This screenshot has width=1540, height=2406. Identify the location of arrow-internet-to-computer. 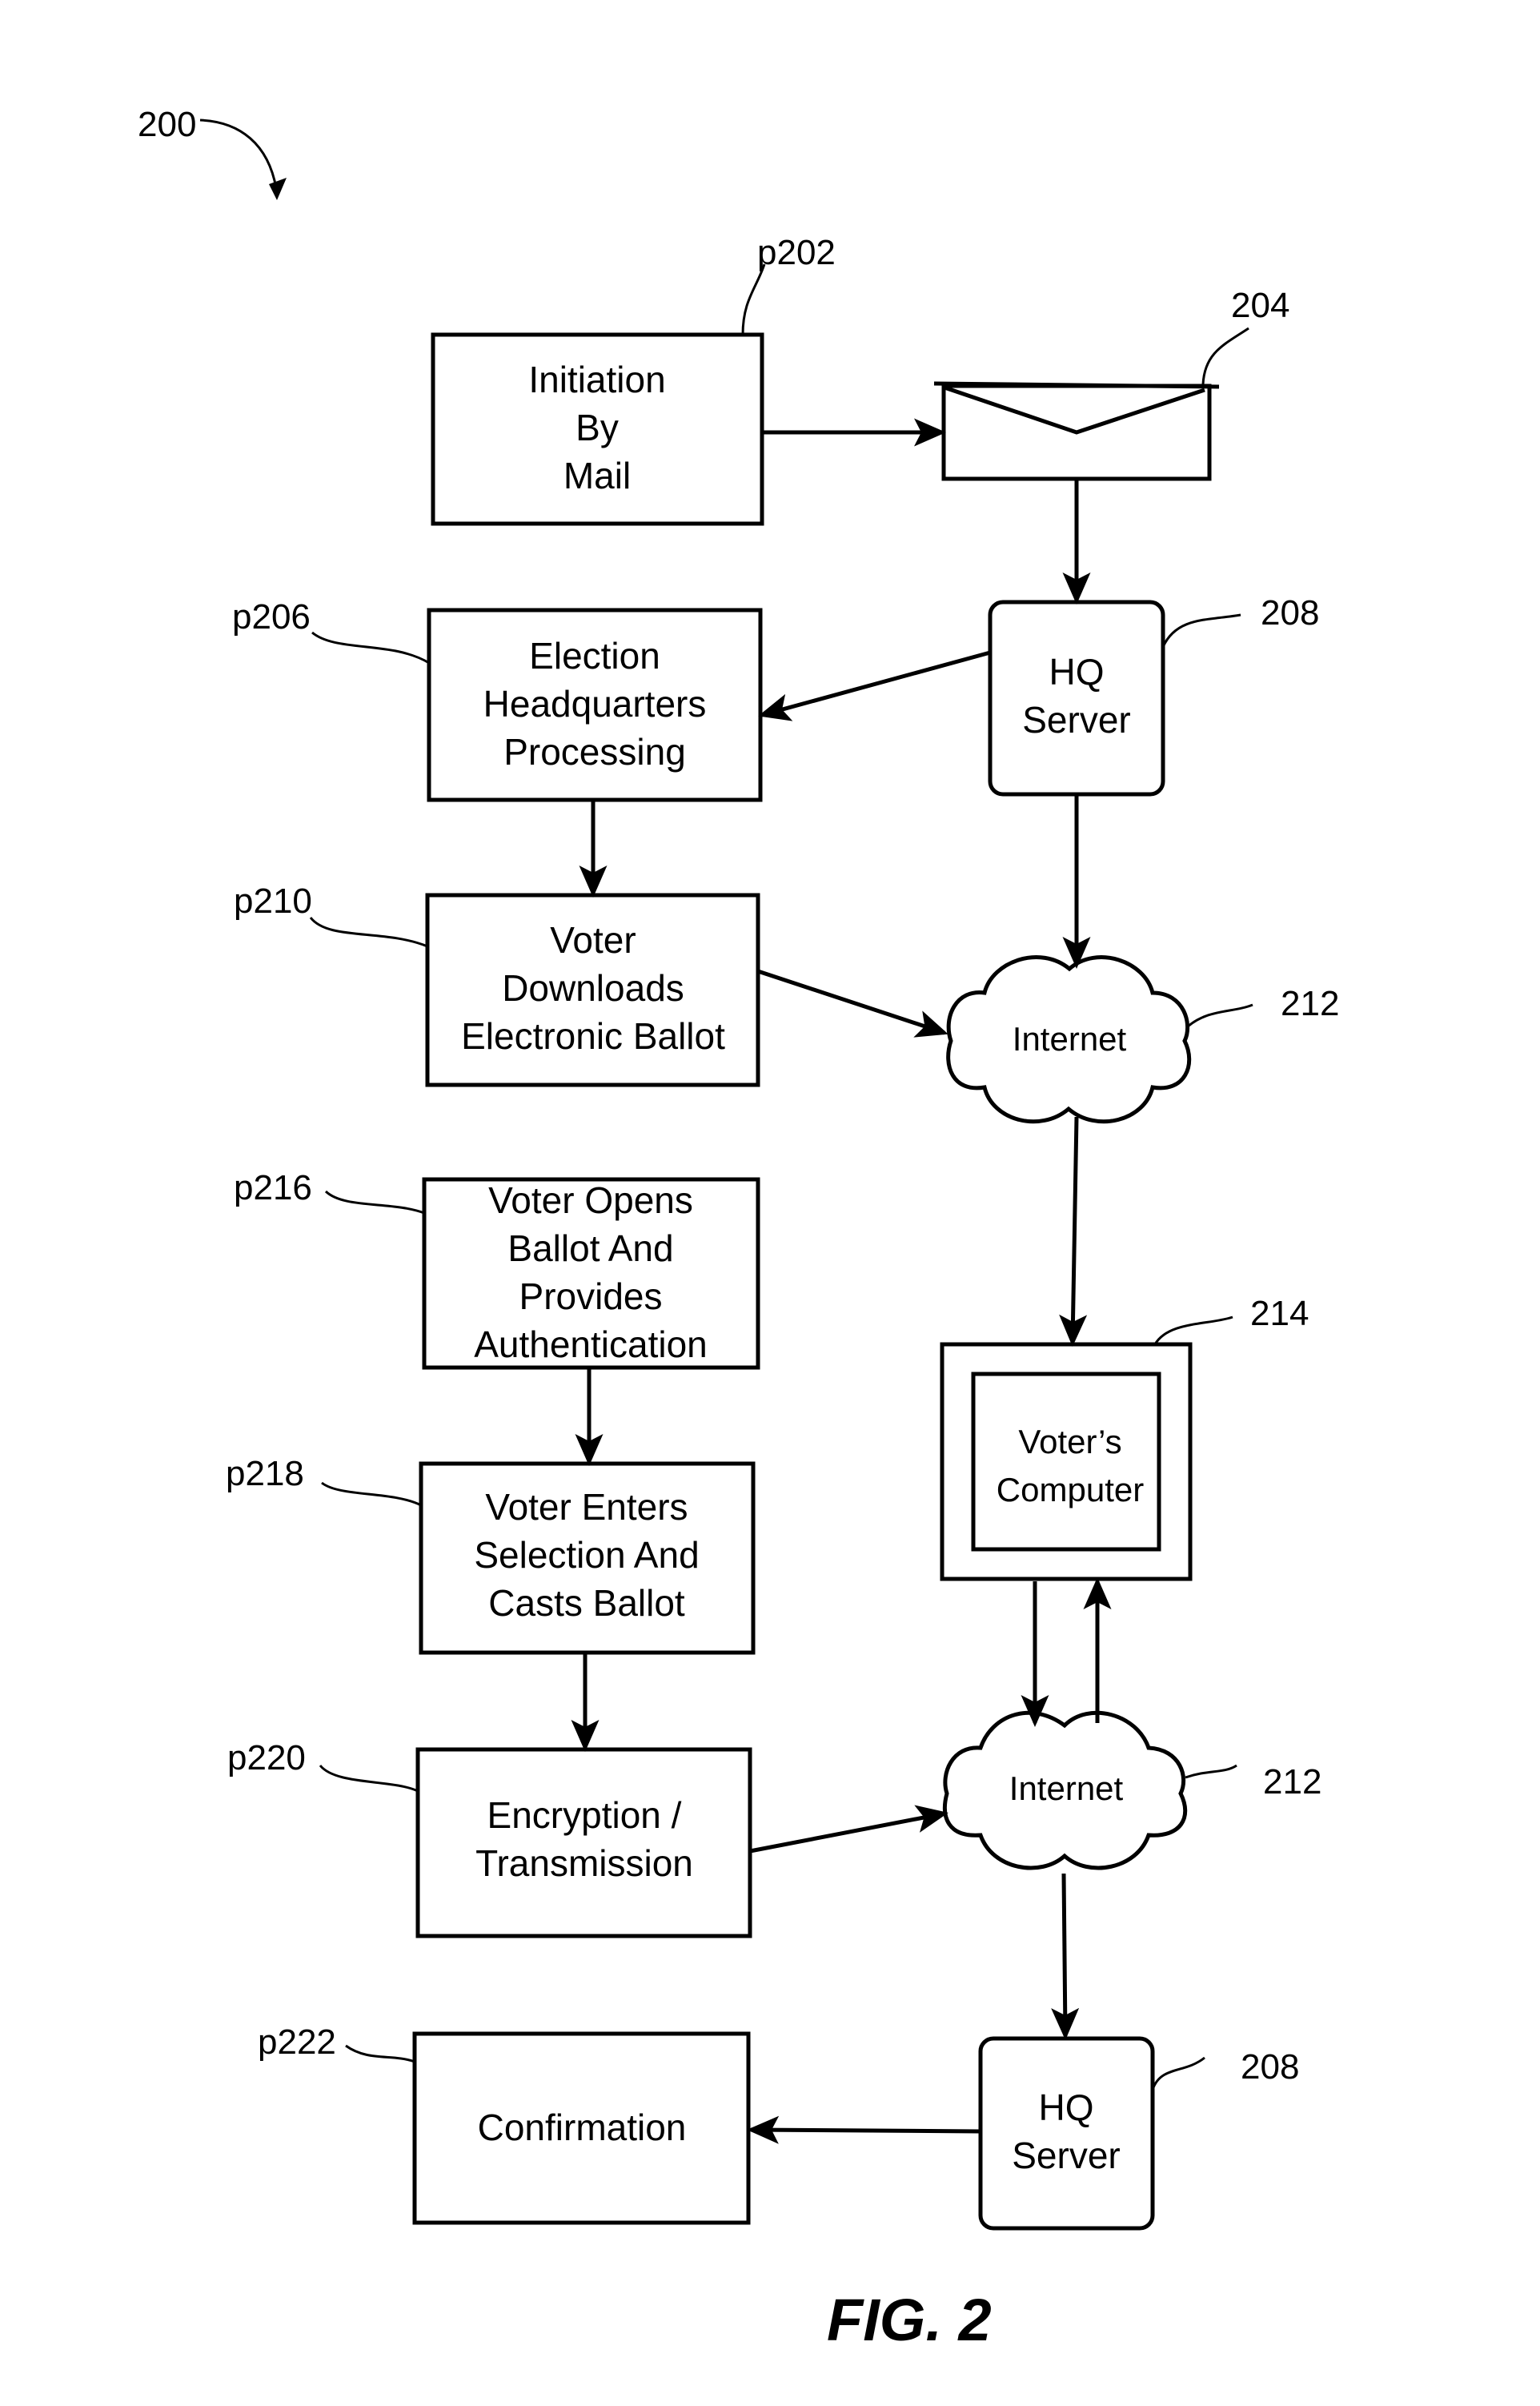
(1073, 1231).